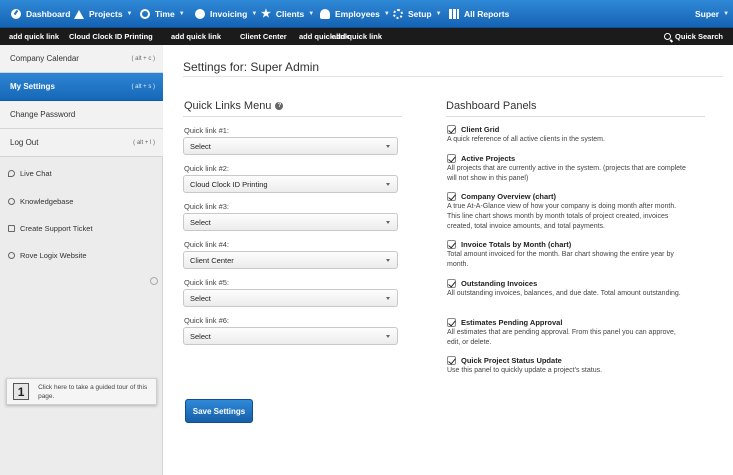  Describe the element at coordinates (43, 114) in the screenshot. I see `sidebar-item-label: Change Password` at that location.